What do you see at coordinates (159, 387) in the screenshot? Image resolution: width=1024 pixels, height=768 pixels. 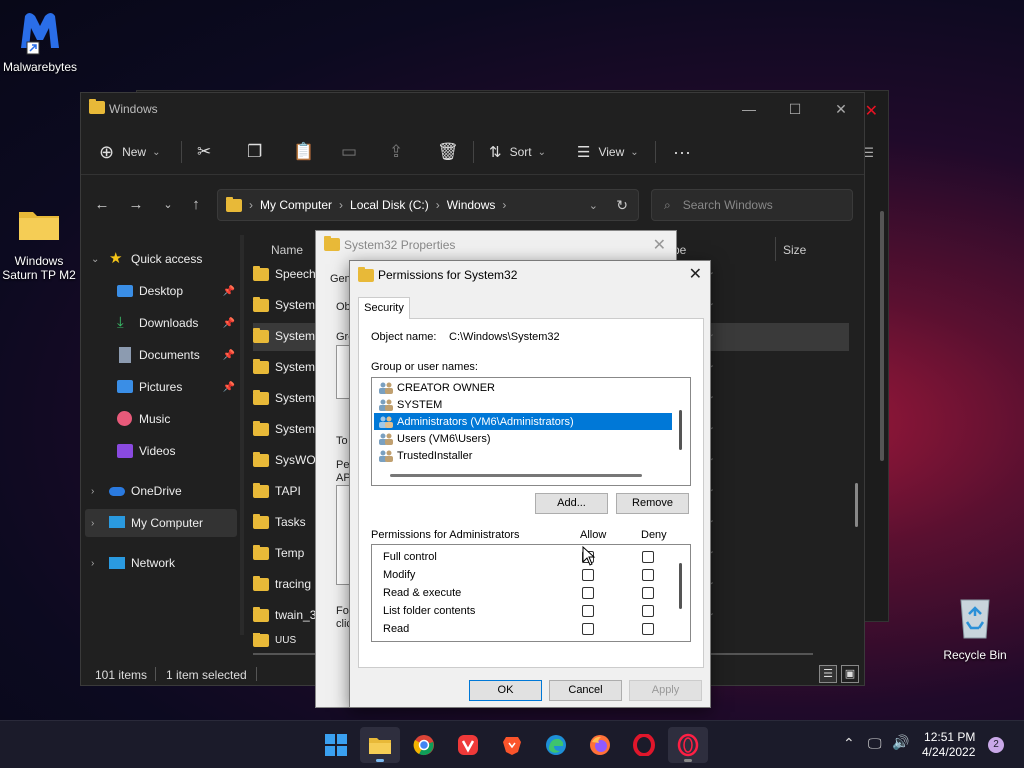 I see `nav-item-pictures: Pictures 📌` at bounding box center [159, 387].